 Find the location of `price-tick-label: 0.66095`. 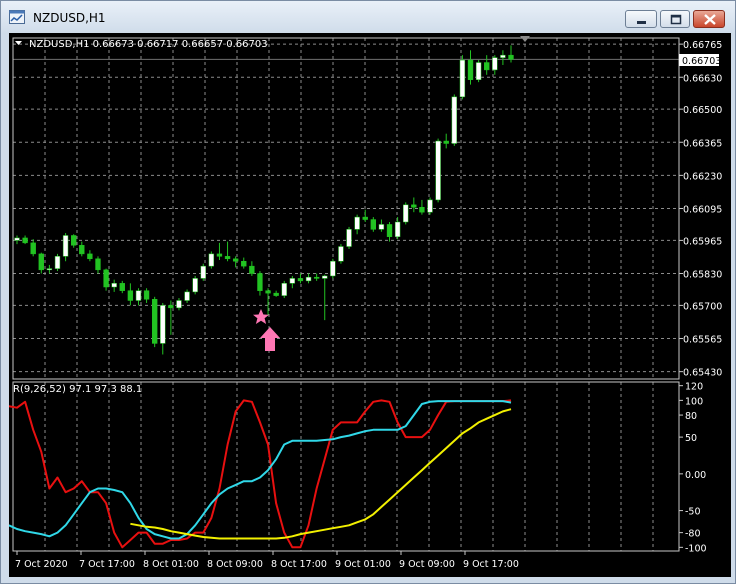

price-tick-label: 0.66095 is located at coordinates (702, 210).